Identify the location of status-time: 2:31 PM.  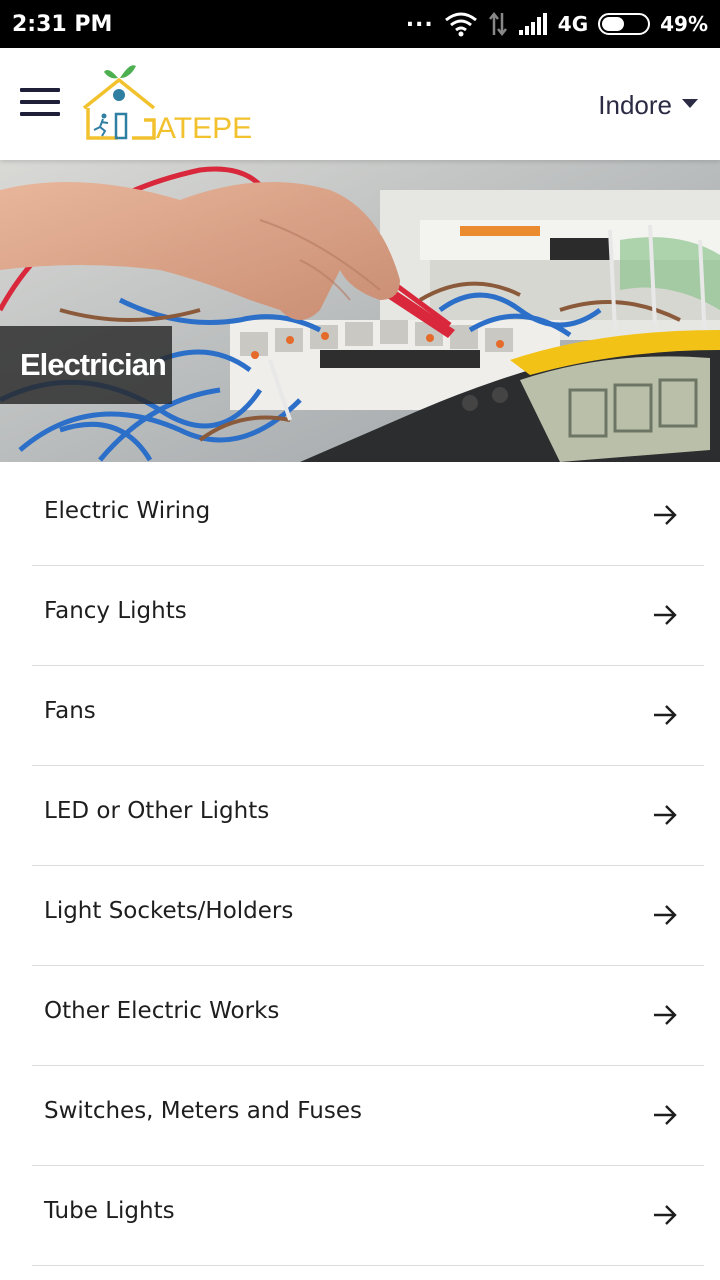
(62, 24).